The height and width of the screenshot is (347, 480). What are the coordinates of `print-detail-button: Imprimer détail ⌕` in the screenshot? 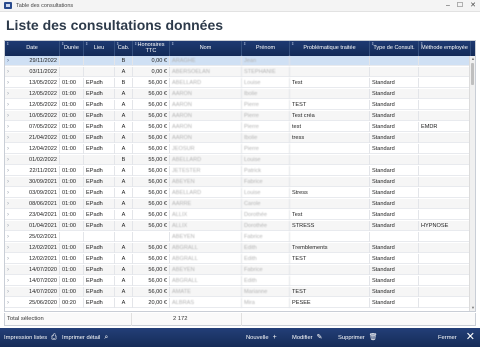 It's located at (85, 337).